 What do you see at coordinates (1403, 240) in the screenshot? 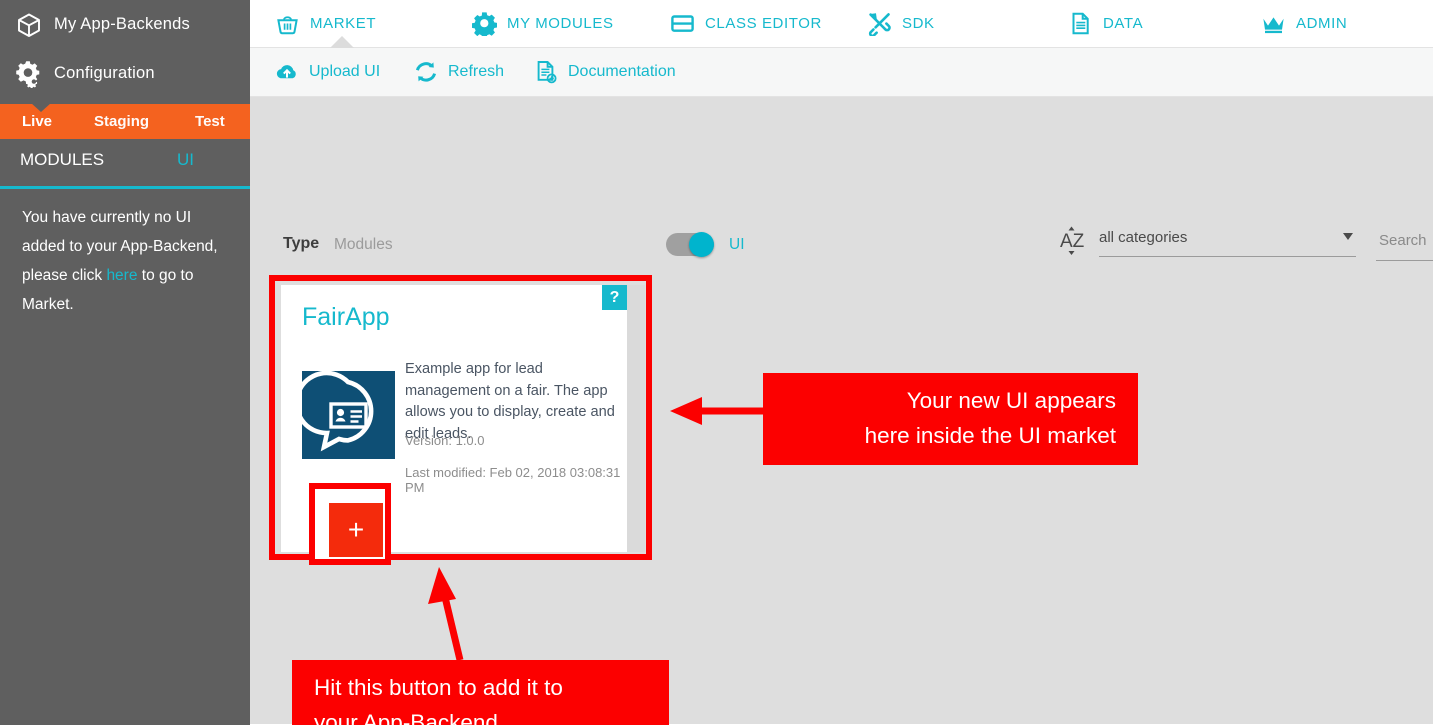
I see `search-placeholder: Search` at bounding box center [1403, 240].